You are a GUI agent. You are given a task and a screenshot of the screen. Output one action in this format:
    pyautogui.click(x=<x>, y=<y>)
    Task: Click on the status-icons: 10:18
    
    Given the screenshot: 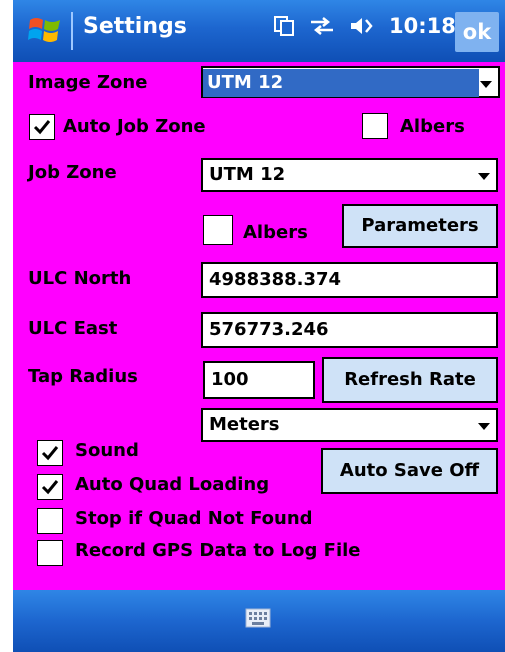 What is the action you would take?
    pyautogui.click(x=364, y=26)
    